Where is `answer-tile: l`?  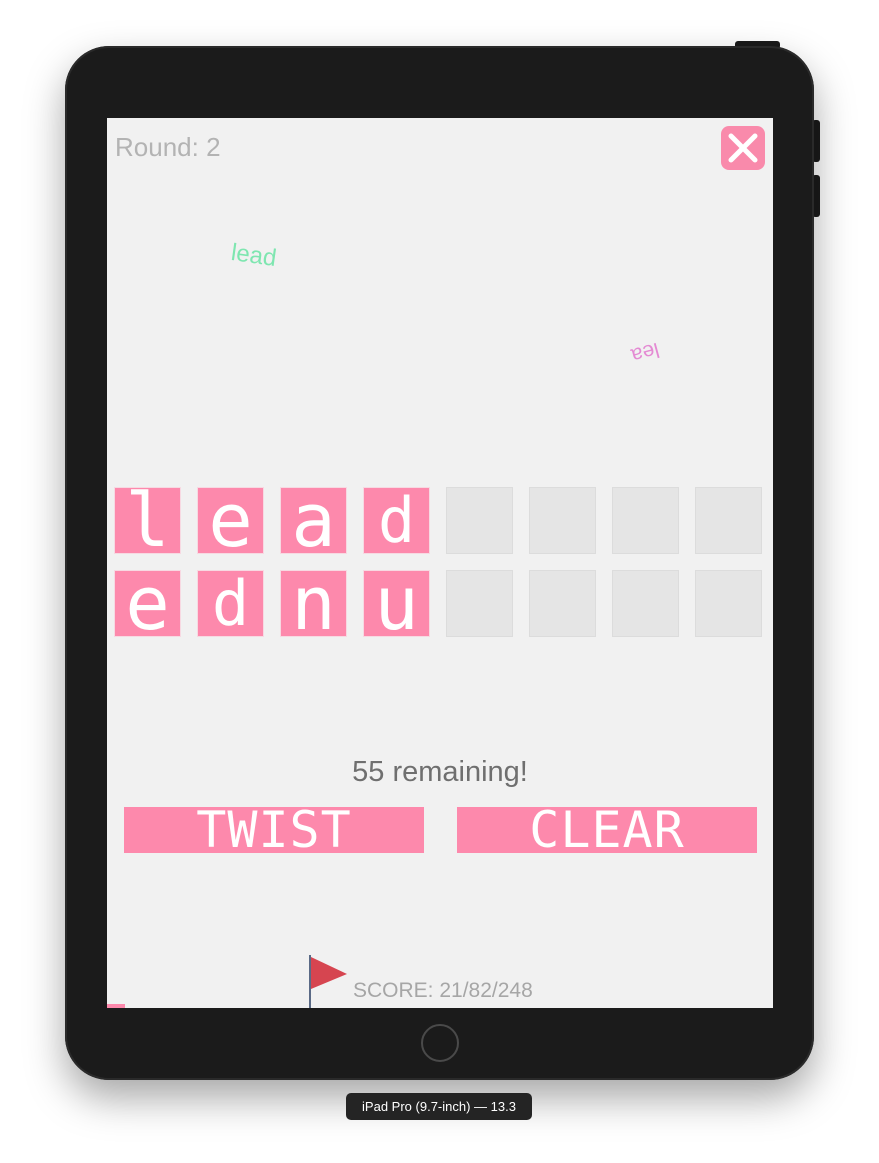
answer-tile: l is located at coordinates (147, 521).